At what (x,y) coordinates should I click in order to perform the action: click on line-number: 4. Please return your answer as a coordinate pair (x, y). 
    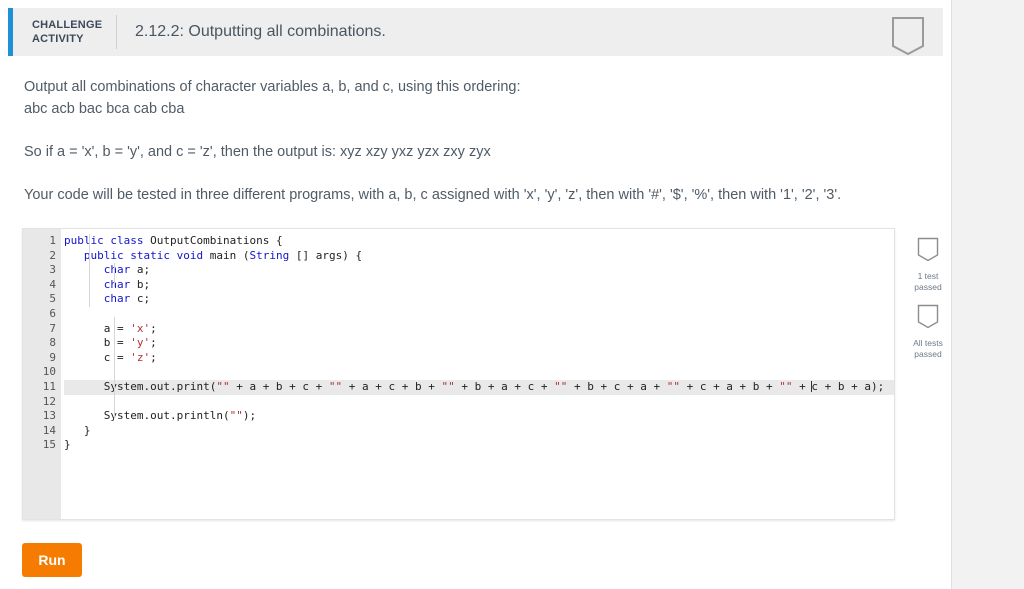
    Looking at the image, I should click on (52, 284).